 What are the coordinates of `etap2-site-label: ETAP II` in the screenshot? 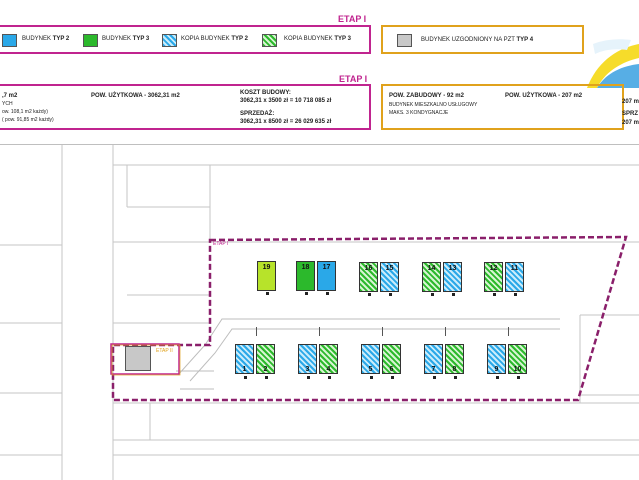 It's located at (164, 351).